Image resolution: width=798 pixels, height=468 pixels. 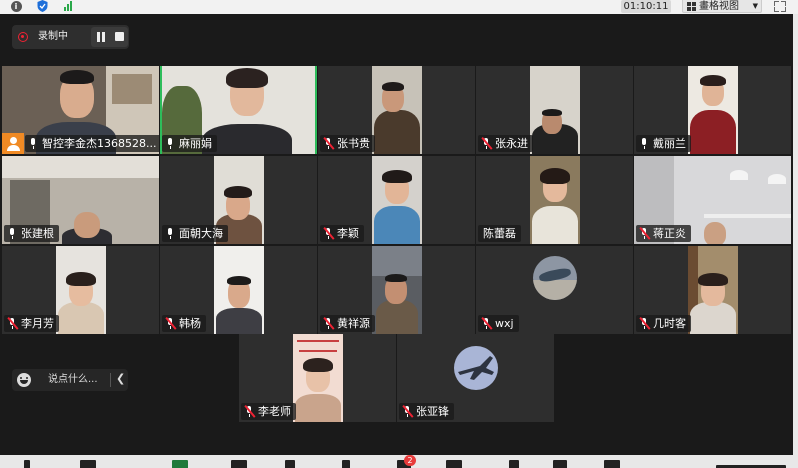 What do you see at coordinates (317, 378) in the screenshot?
I see `video-tile: 李老师` at bounding box center [317, 378].